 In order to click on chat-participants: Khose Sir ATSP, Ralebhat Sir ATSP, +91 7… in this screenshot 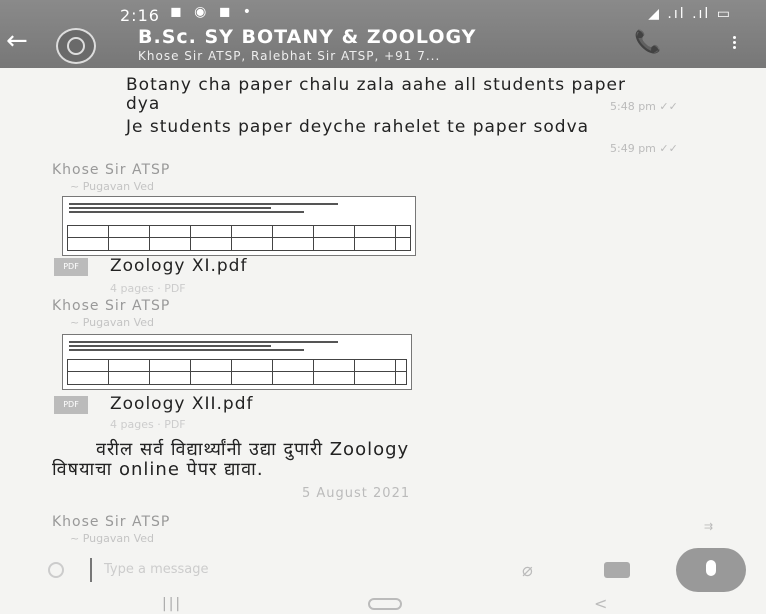, I will do `click(289, 56)`.